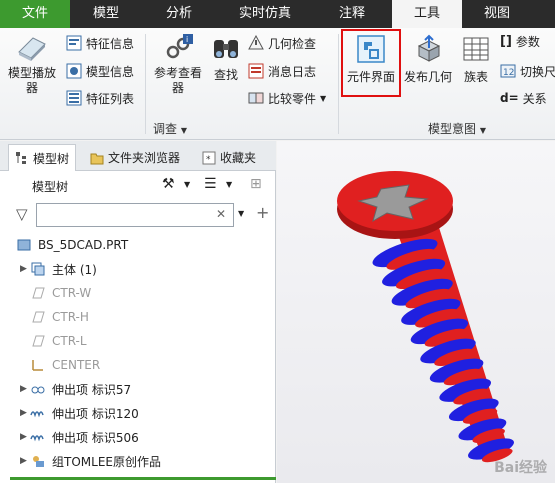 Image resolution: width=555 pixels, height=483 pixels. Describe the element at coordinates (24, 245) in the screenshot. I see `part-icon` at that location.